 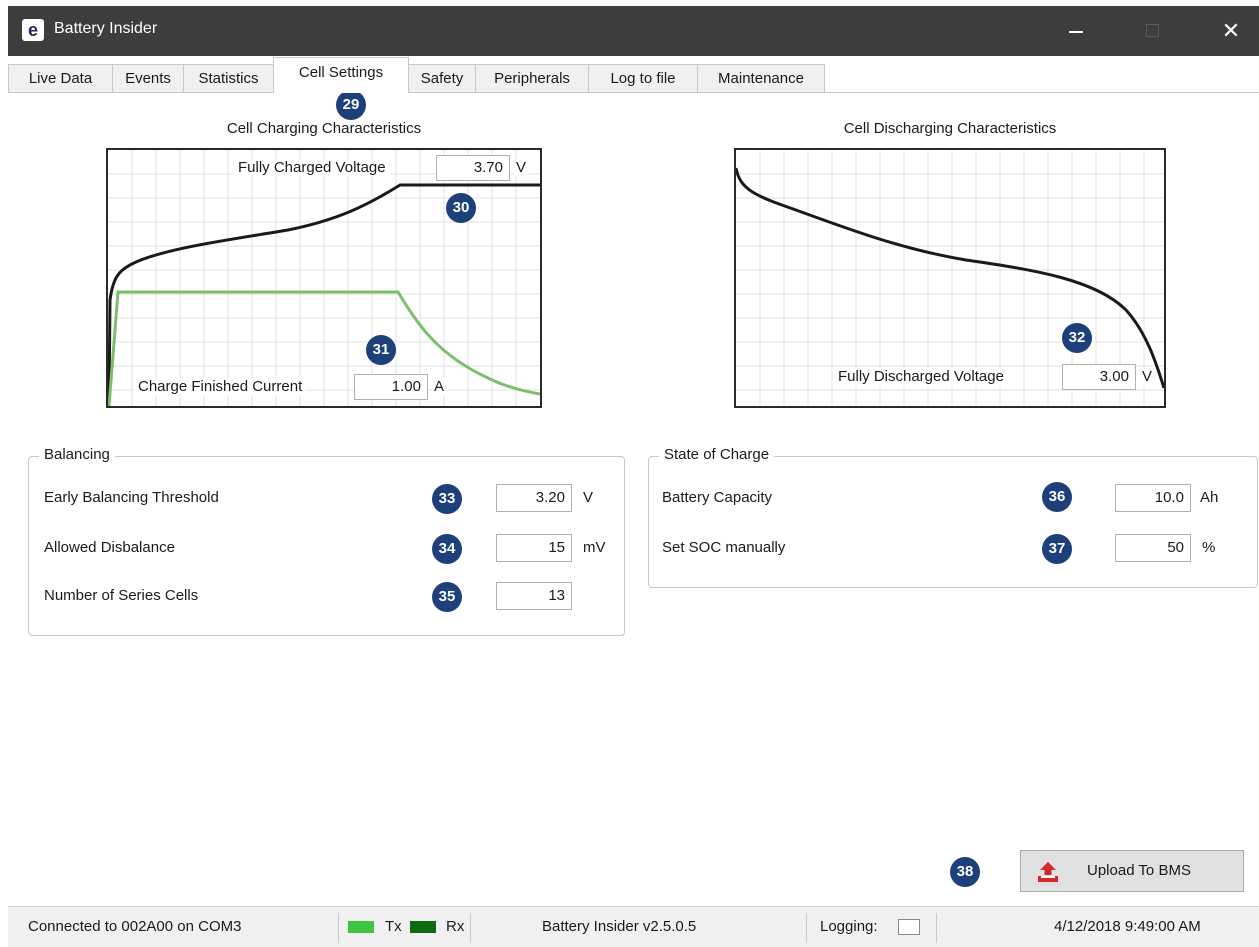 I want to click on maximize-icon, so click(x=1152, y=30).